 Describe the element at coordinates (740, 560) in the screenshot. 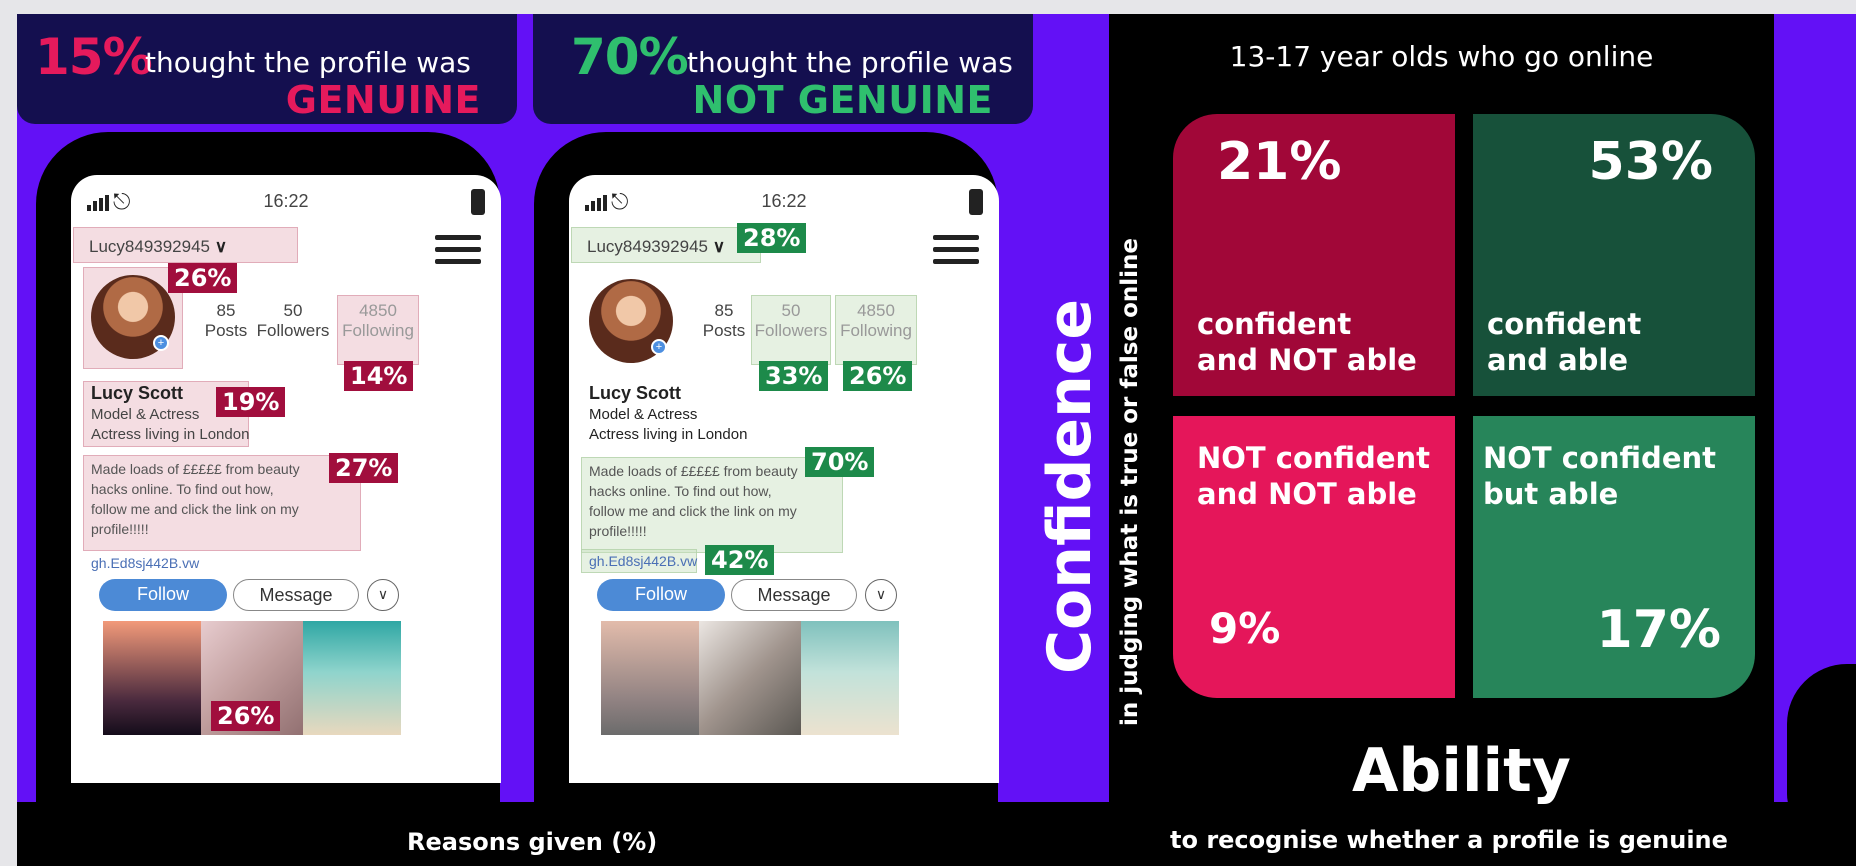

I see `reason-link-percent: 42%` at that location.